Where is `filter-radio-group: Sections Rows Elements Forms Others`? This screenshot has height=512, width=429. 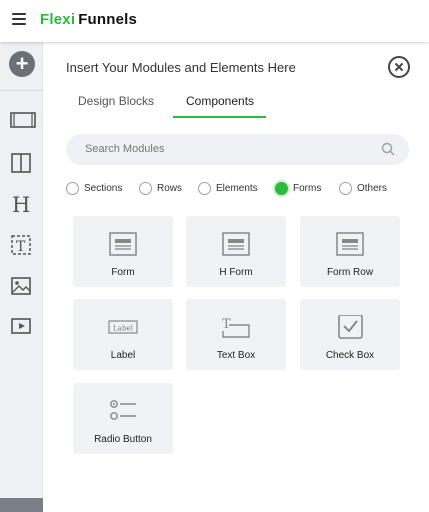 filter-radio-group: Sections Rows Elements Forms Others is located at coordinates (241, 189).